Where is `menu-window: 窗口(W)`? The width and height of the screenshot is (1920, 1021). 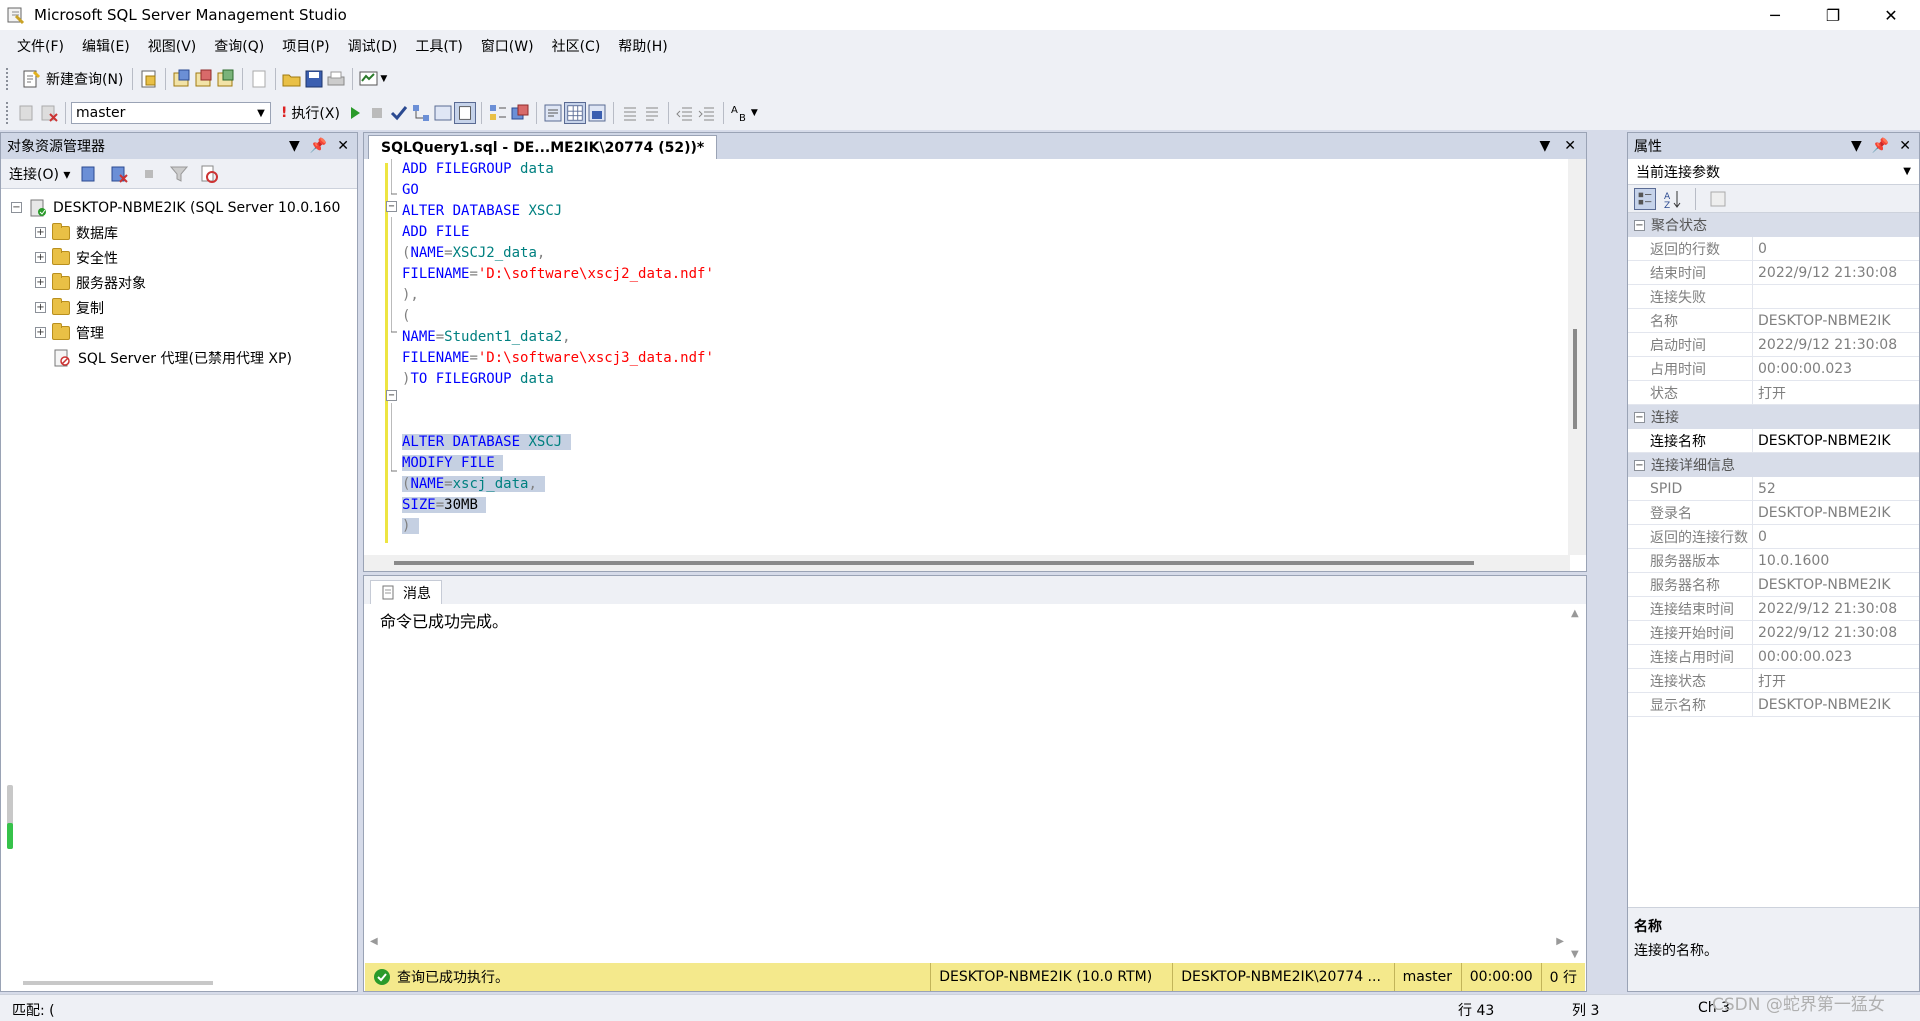
menu-window: 窗口(W) is located at coordinates (507, 46).